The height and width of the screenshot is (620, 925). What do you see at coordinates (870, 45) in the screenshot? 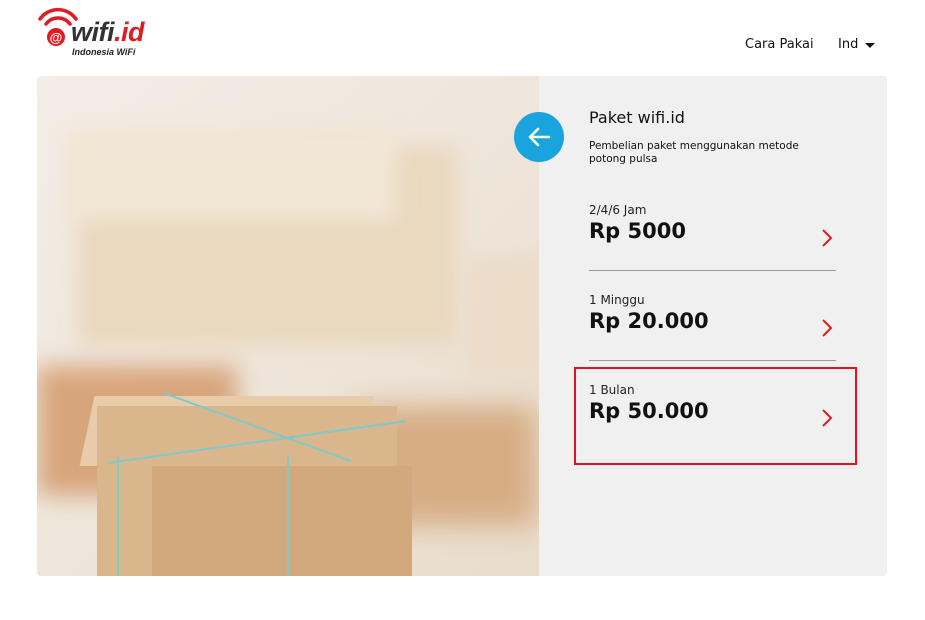
I see `caret-down-icon` at bounding box center [870, 45].